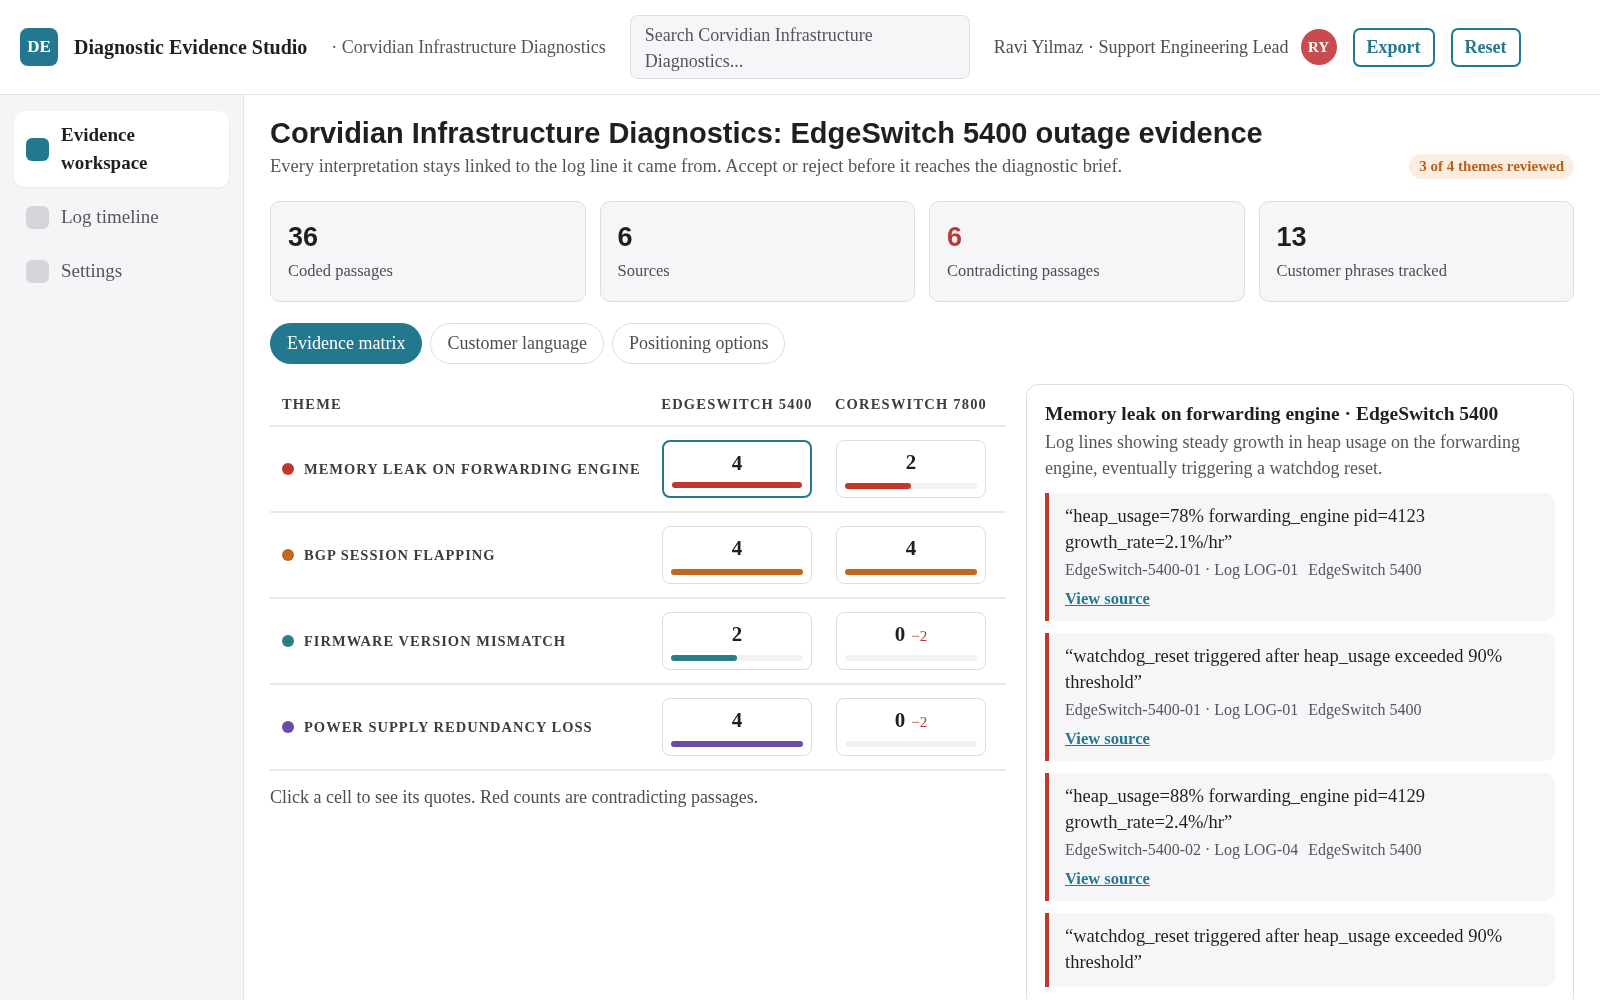 The height and width of the screenshot is (1000, 1600). I want to click on view-tab: Evidence matrix, so click(346, 343).